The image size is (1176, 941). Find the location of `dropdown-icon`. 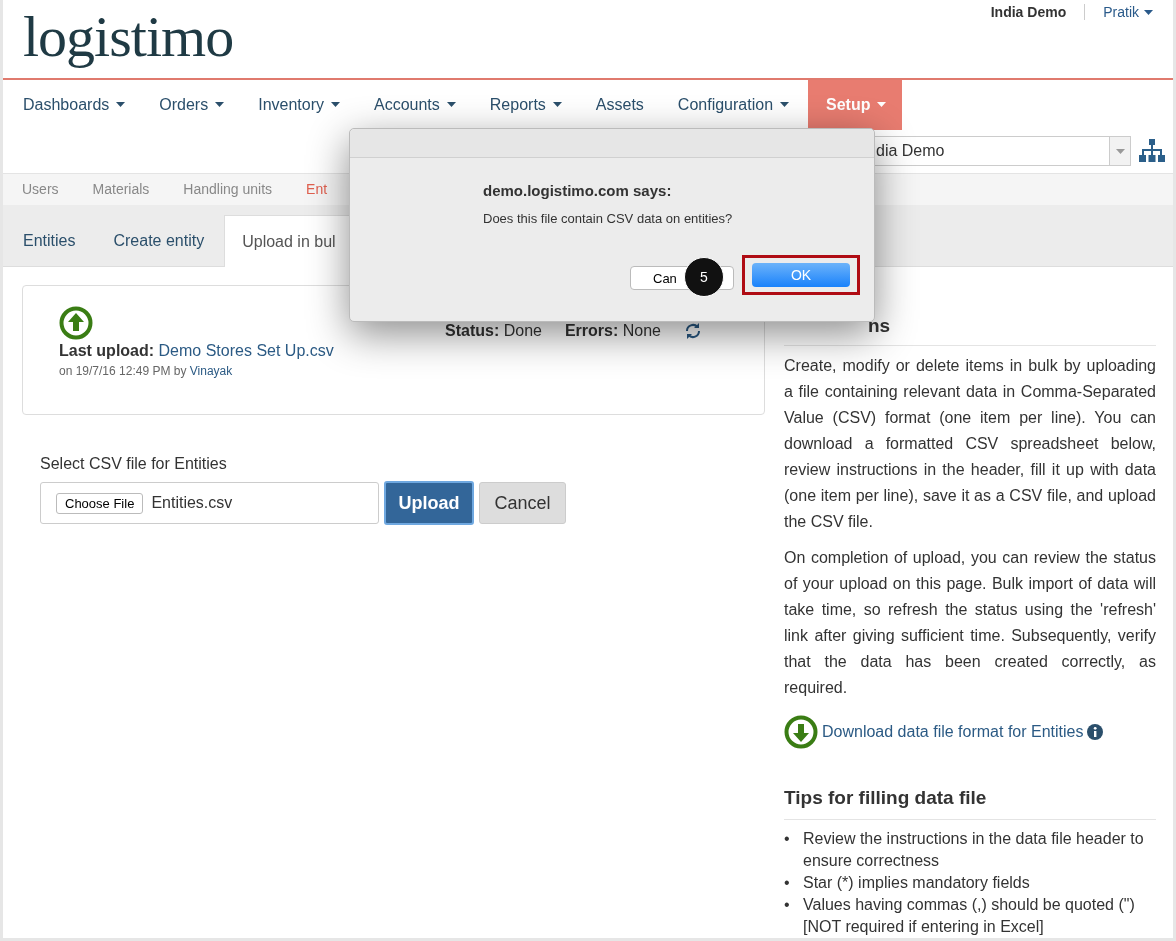

dropdown-icon is located at coordinates (1120, 151).